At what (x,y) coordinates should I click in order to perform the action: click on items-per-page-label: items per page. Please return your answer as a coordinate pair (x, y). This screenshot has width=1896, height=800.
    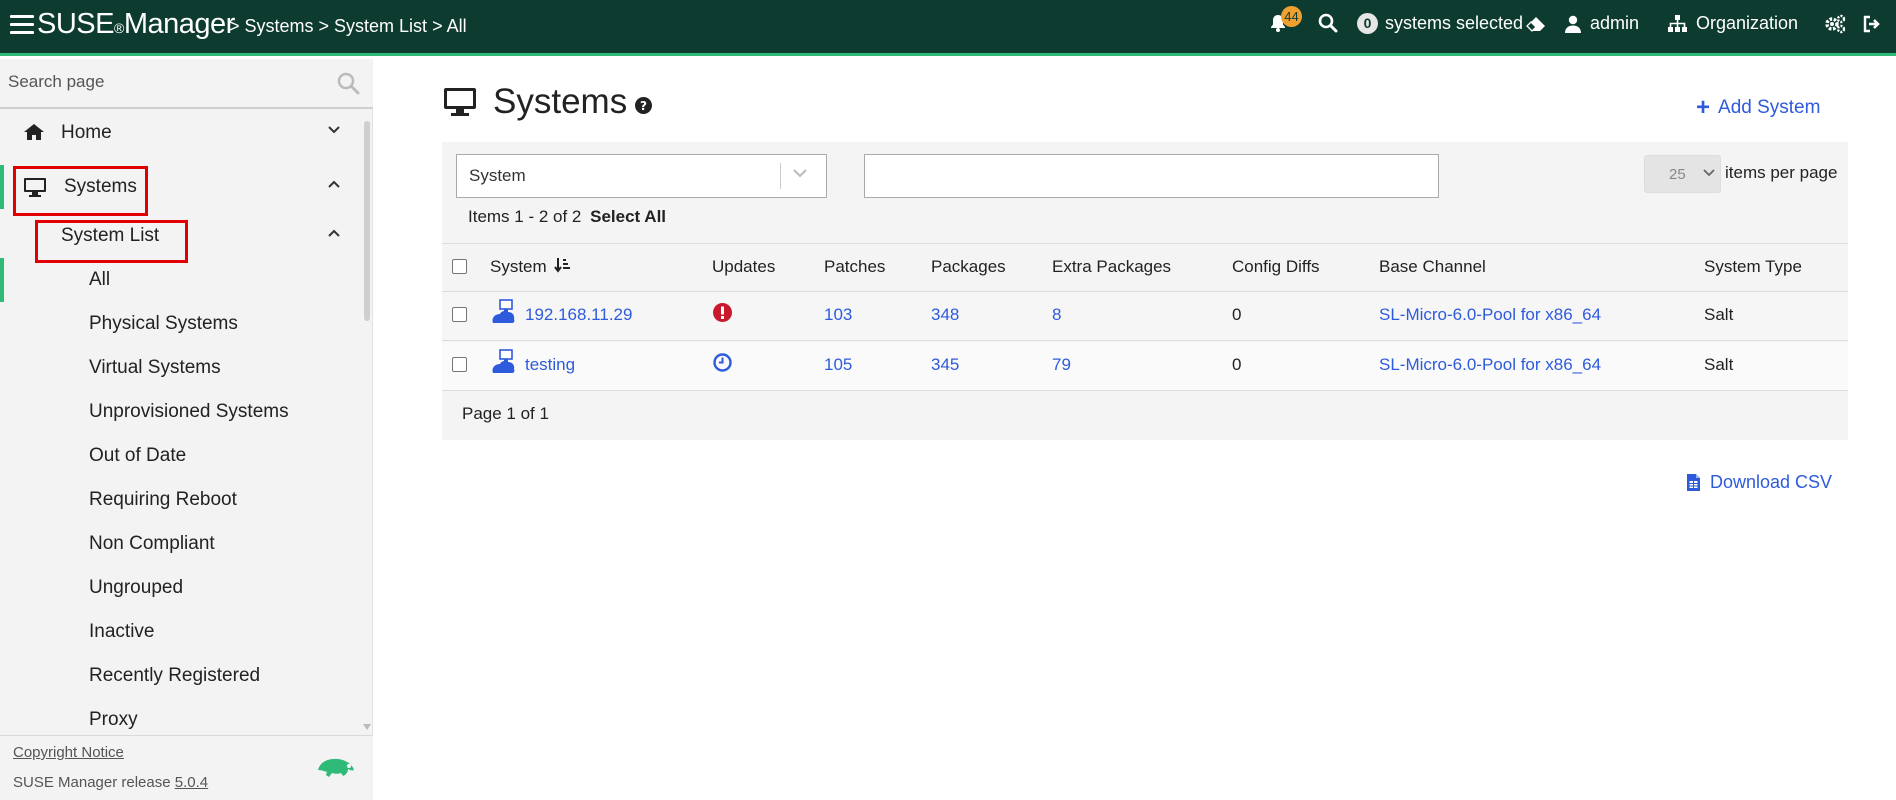
    Looking at the image, I should click on (1781, 172).